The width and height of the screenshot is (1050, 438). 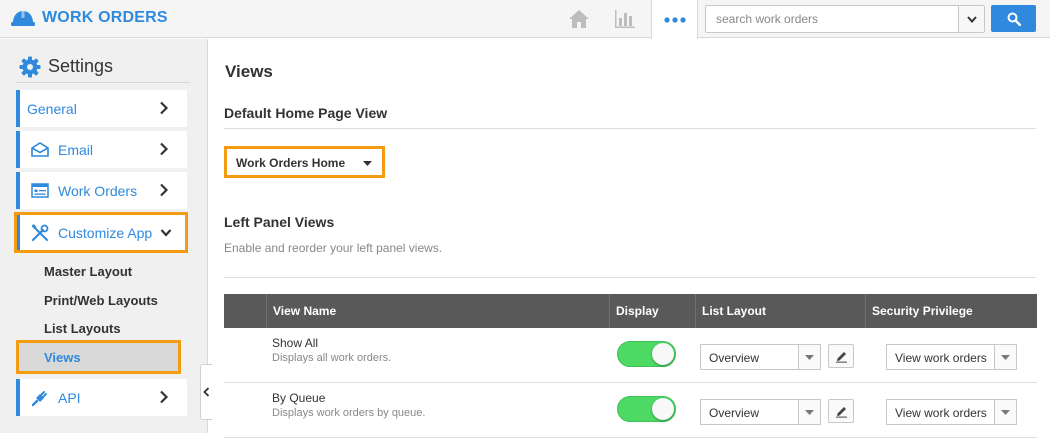 What do you see at coordinates (101, 397) in the screenshot?
I see `sidebar-item-api: API` at bounding box center [101, 397].